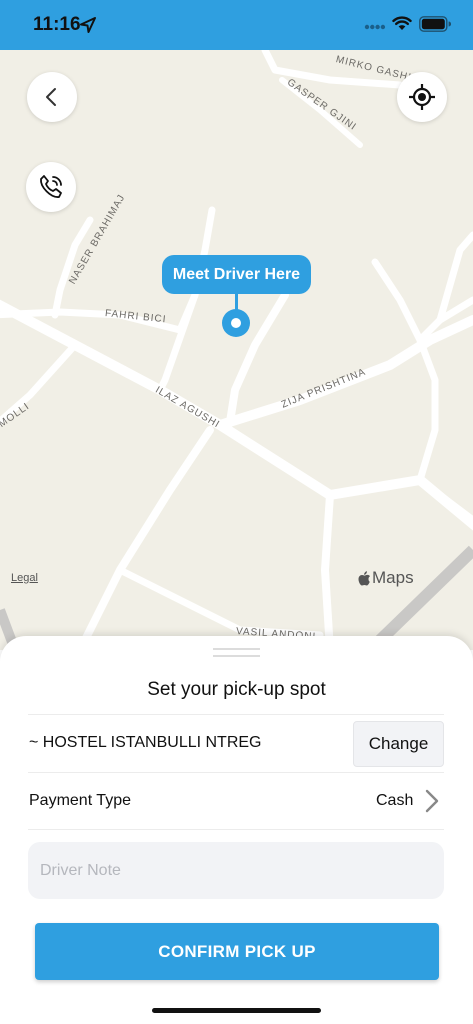 The image size is (473, 1024). What do you see at coordinates (435, 24) in the screenshot?
I see `battery-icon` at bounding box center [435, 24].